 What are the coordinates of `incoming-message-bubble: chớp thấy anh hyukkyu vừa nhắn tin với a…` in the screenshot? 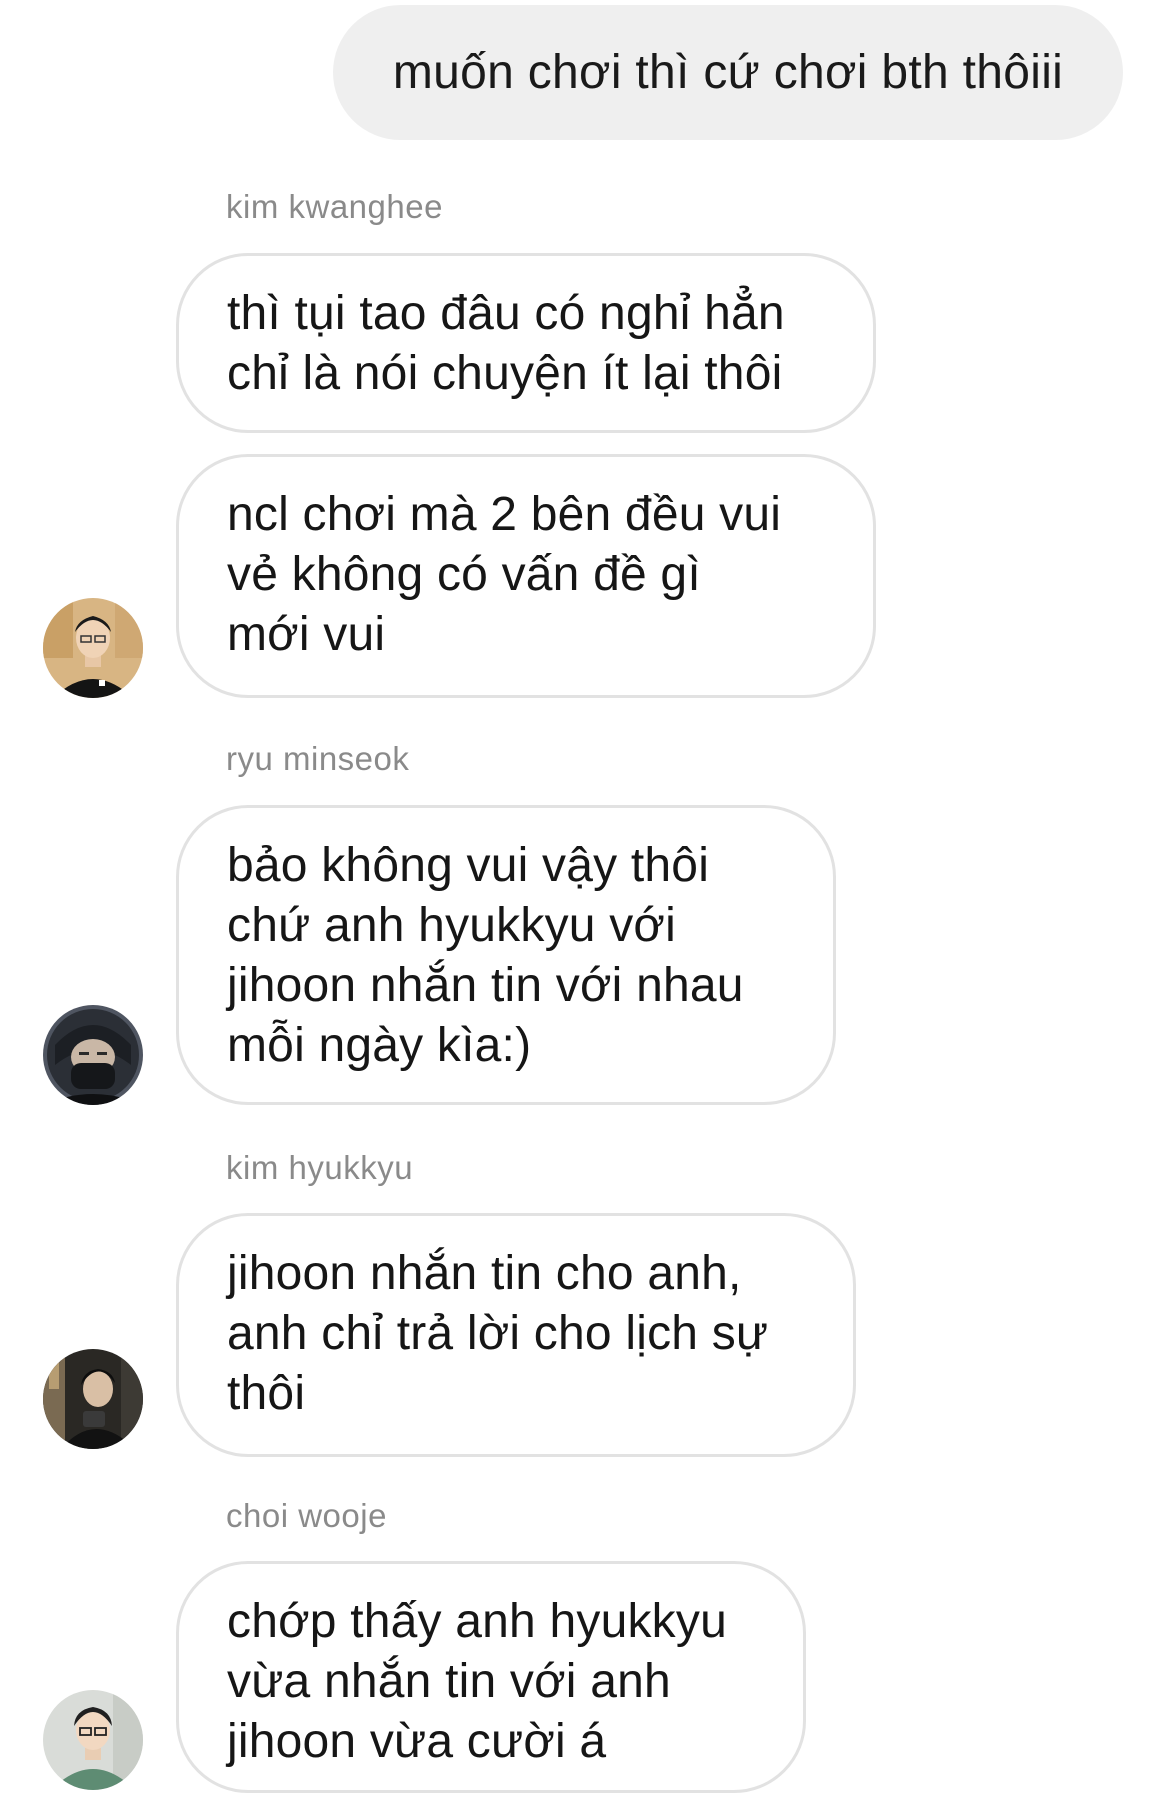 It's located at (491, 1677).